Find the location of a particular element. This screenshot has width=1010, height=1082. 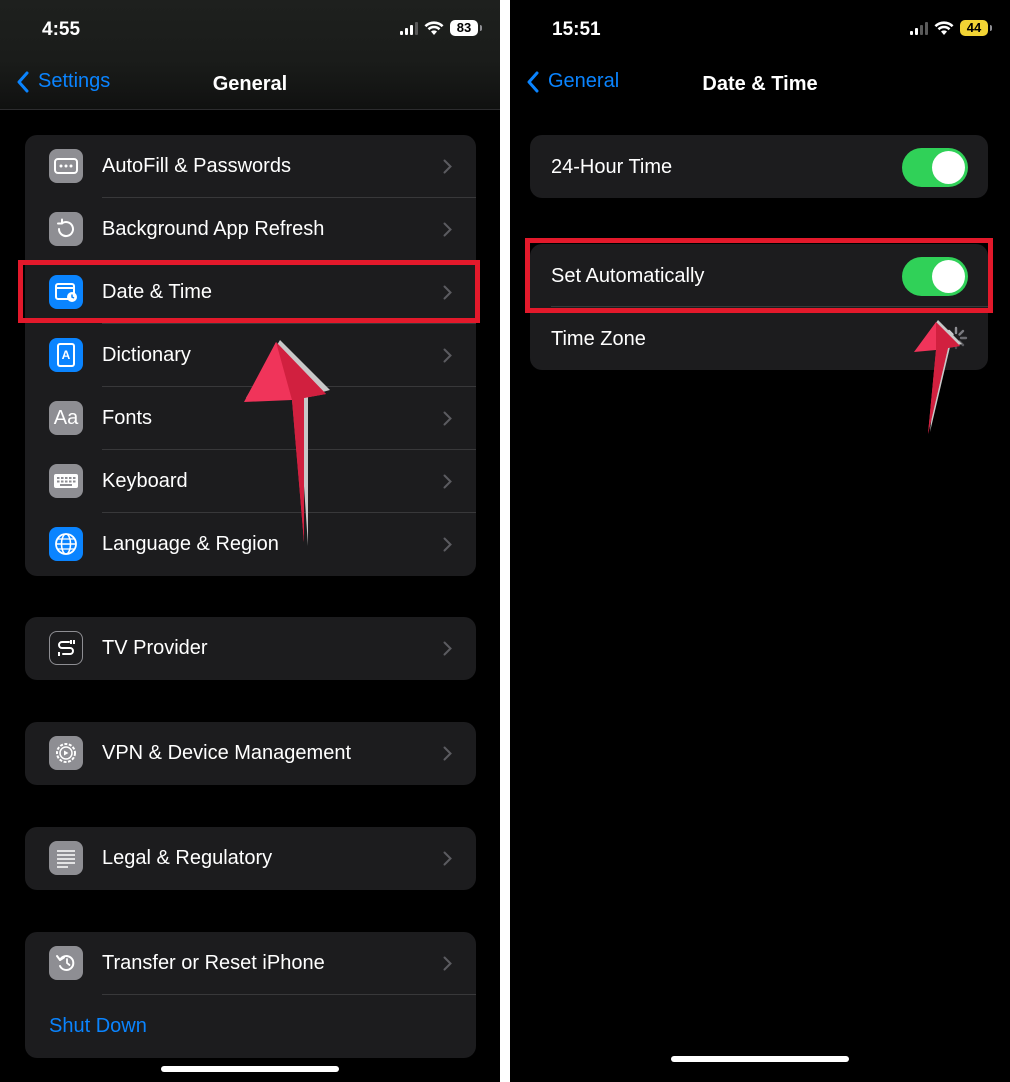

navigation-bar: Settings General is located at coordinates (250, 85).